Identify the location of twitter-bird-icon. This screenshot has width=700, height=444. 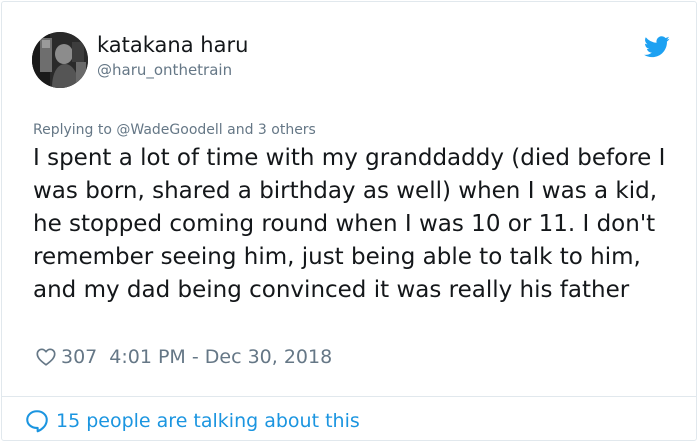
(657, 47).